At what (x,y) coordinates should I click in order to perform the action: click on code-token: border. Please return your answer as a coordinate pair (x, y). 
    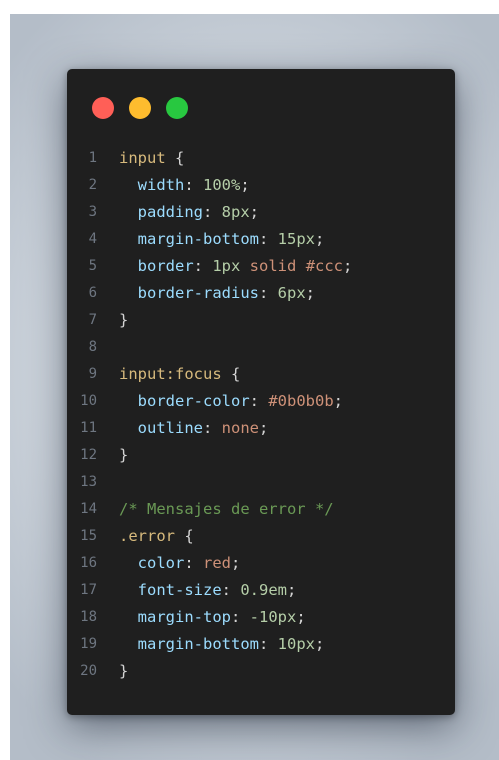
    Looking at the image, I should click on (156, 266).